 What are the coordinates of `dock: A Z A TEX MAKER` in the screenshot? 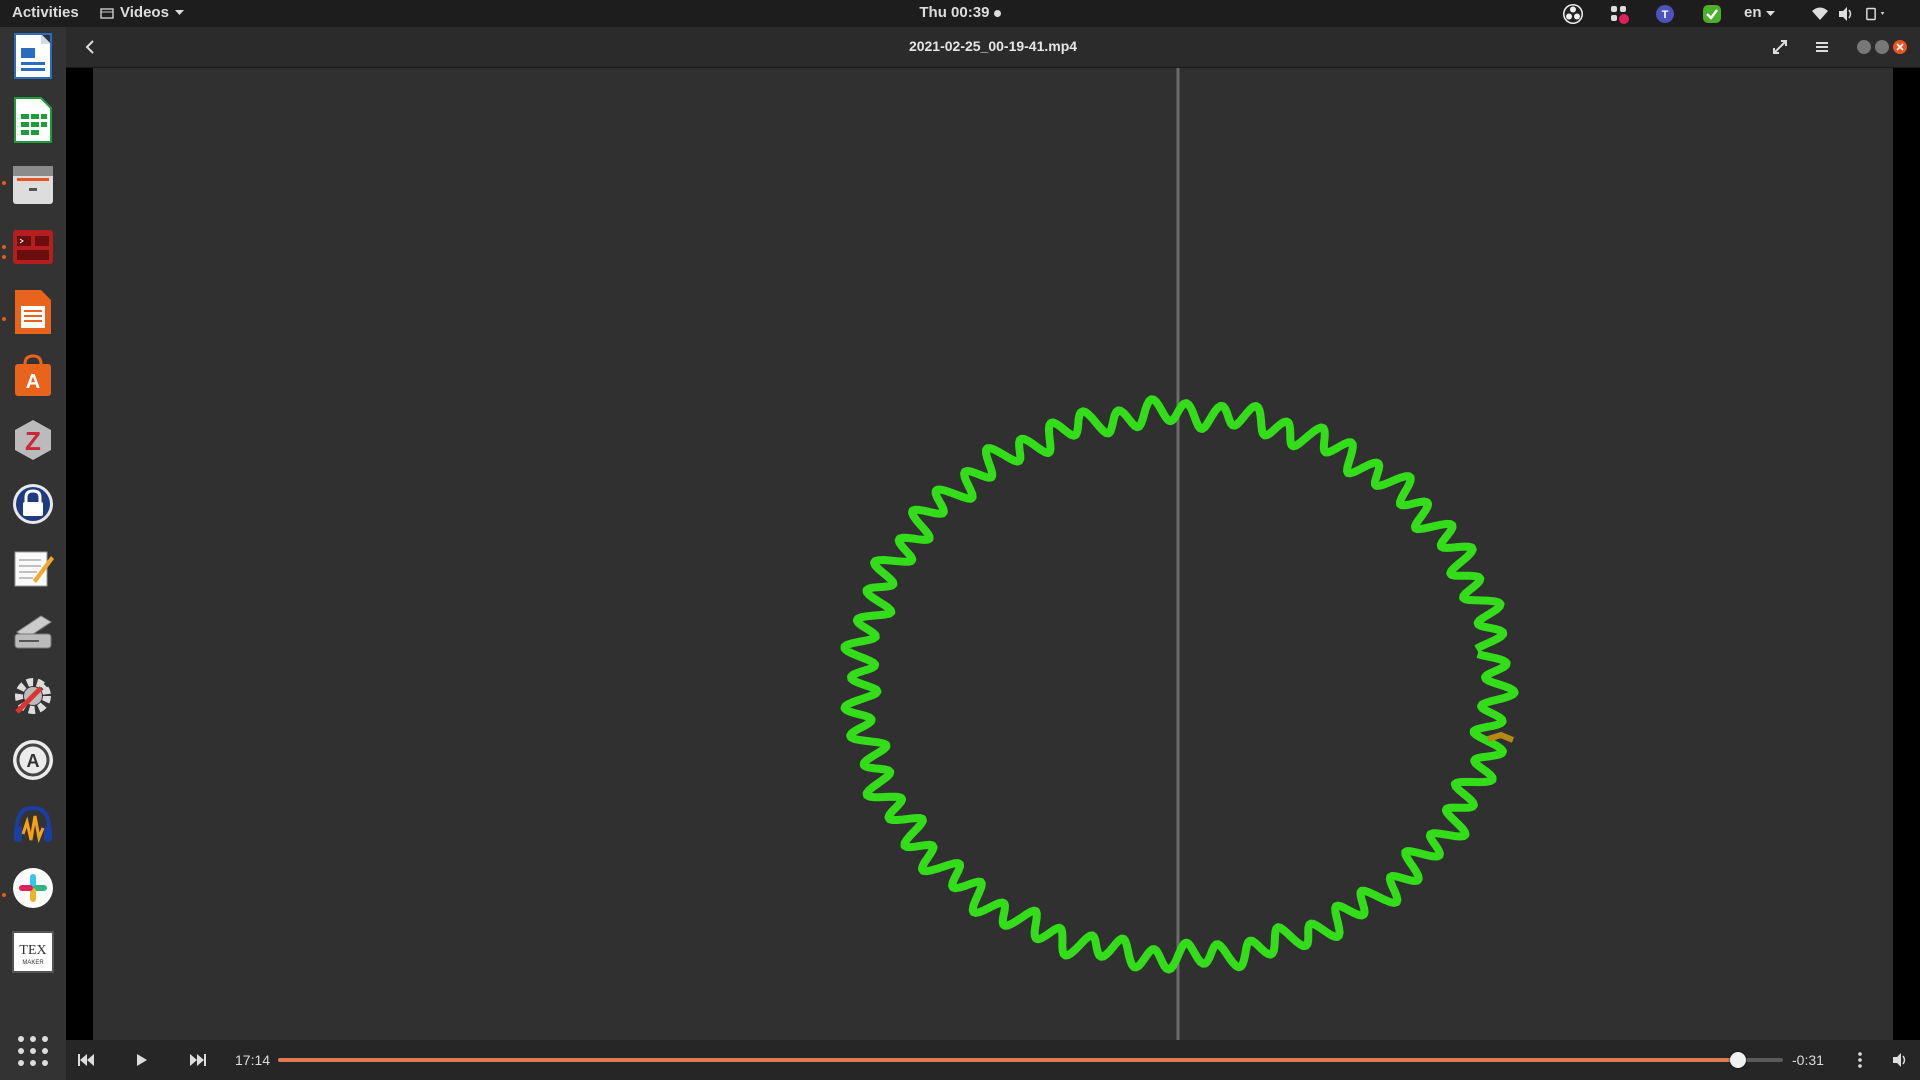 It's located at (33, 553).